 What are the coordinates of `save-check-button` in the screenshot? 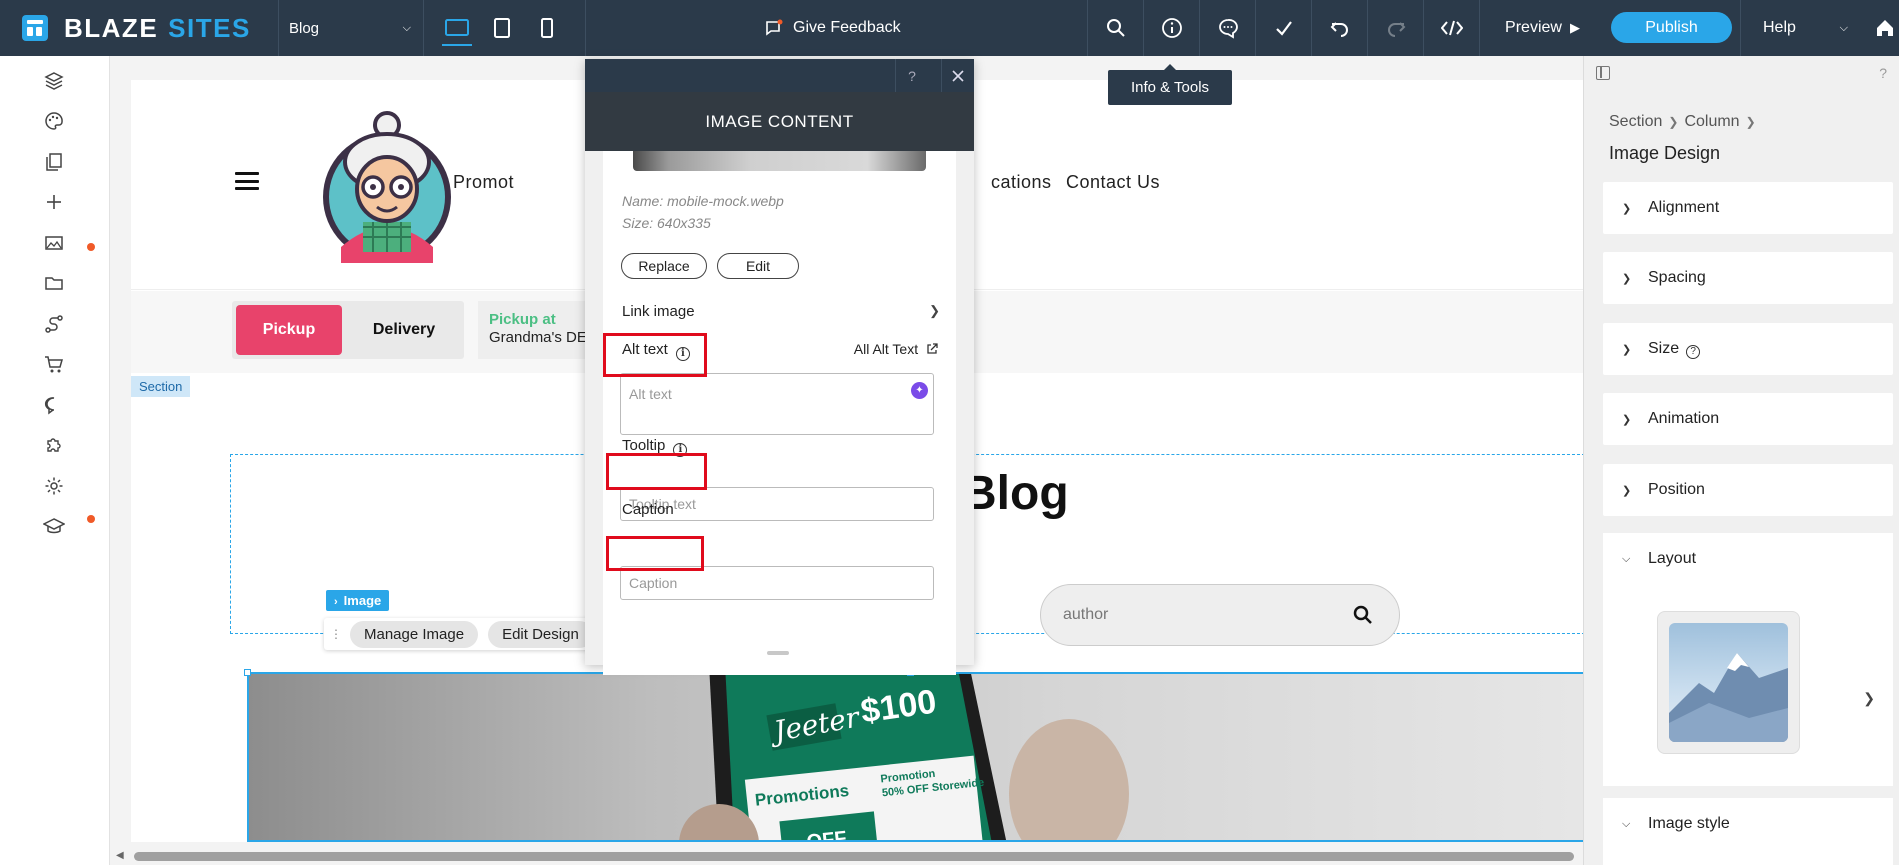 It's located at (1283, 28).